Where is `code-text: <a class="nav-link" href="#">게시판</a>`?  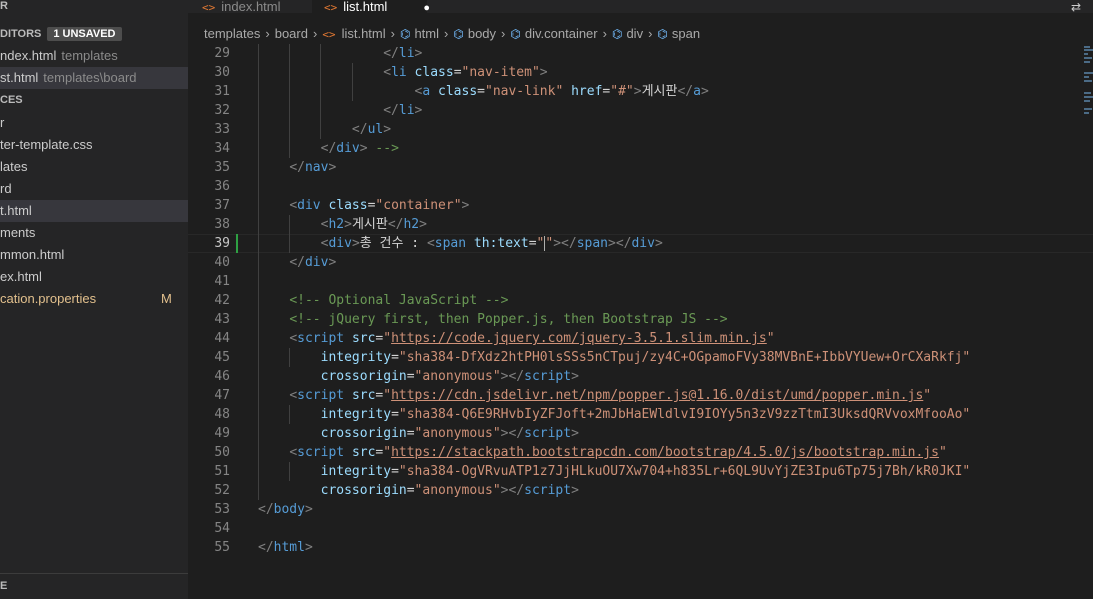
code-text: <a class="nav-link" href="#">게시판</a> is located at coordinates (561, 91).